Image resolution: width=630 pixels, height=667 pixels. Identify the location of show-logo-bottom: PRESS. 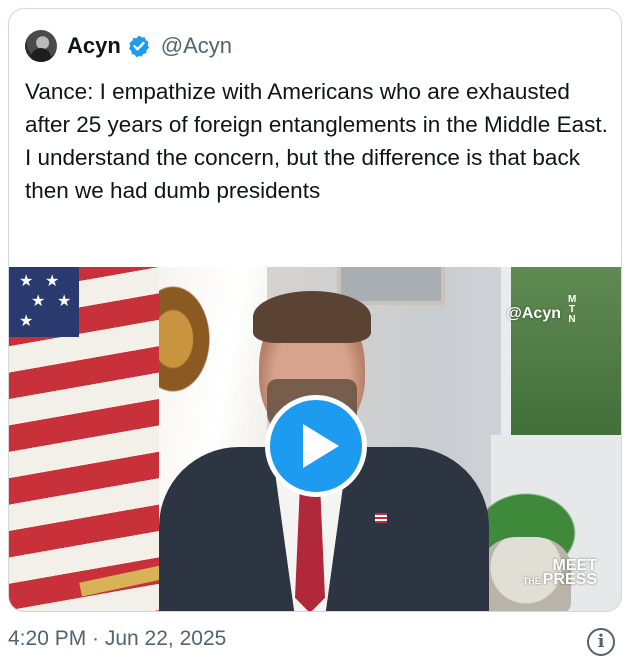
(569, 579).